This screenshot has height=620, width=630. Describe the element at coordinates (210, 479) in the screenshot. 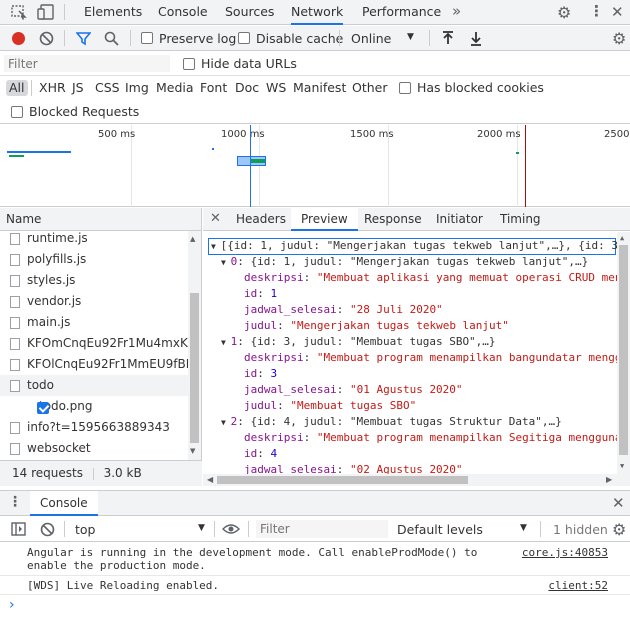

I see `scroll-left-arrow-icon: ◀` at that location.